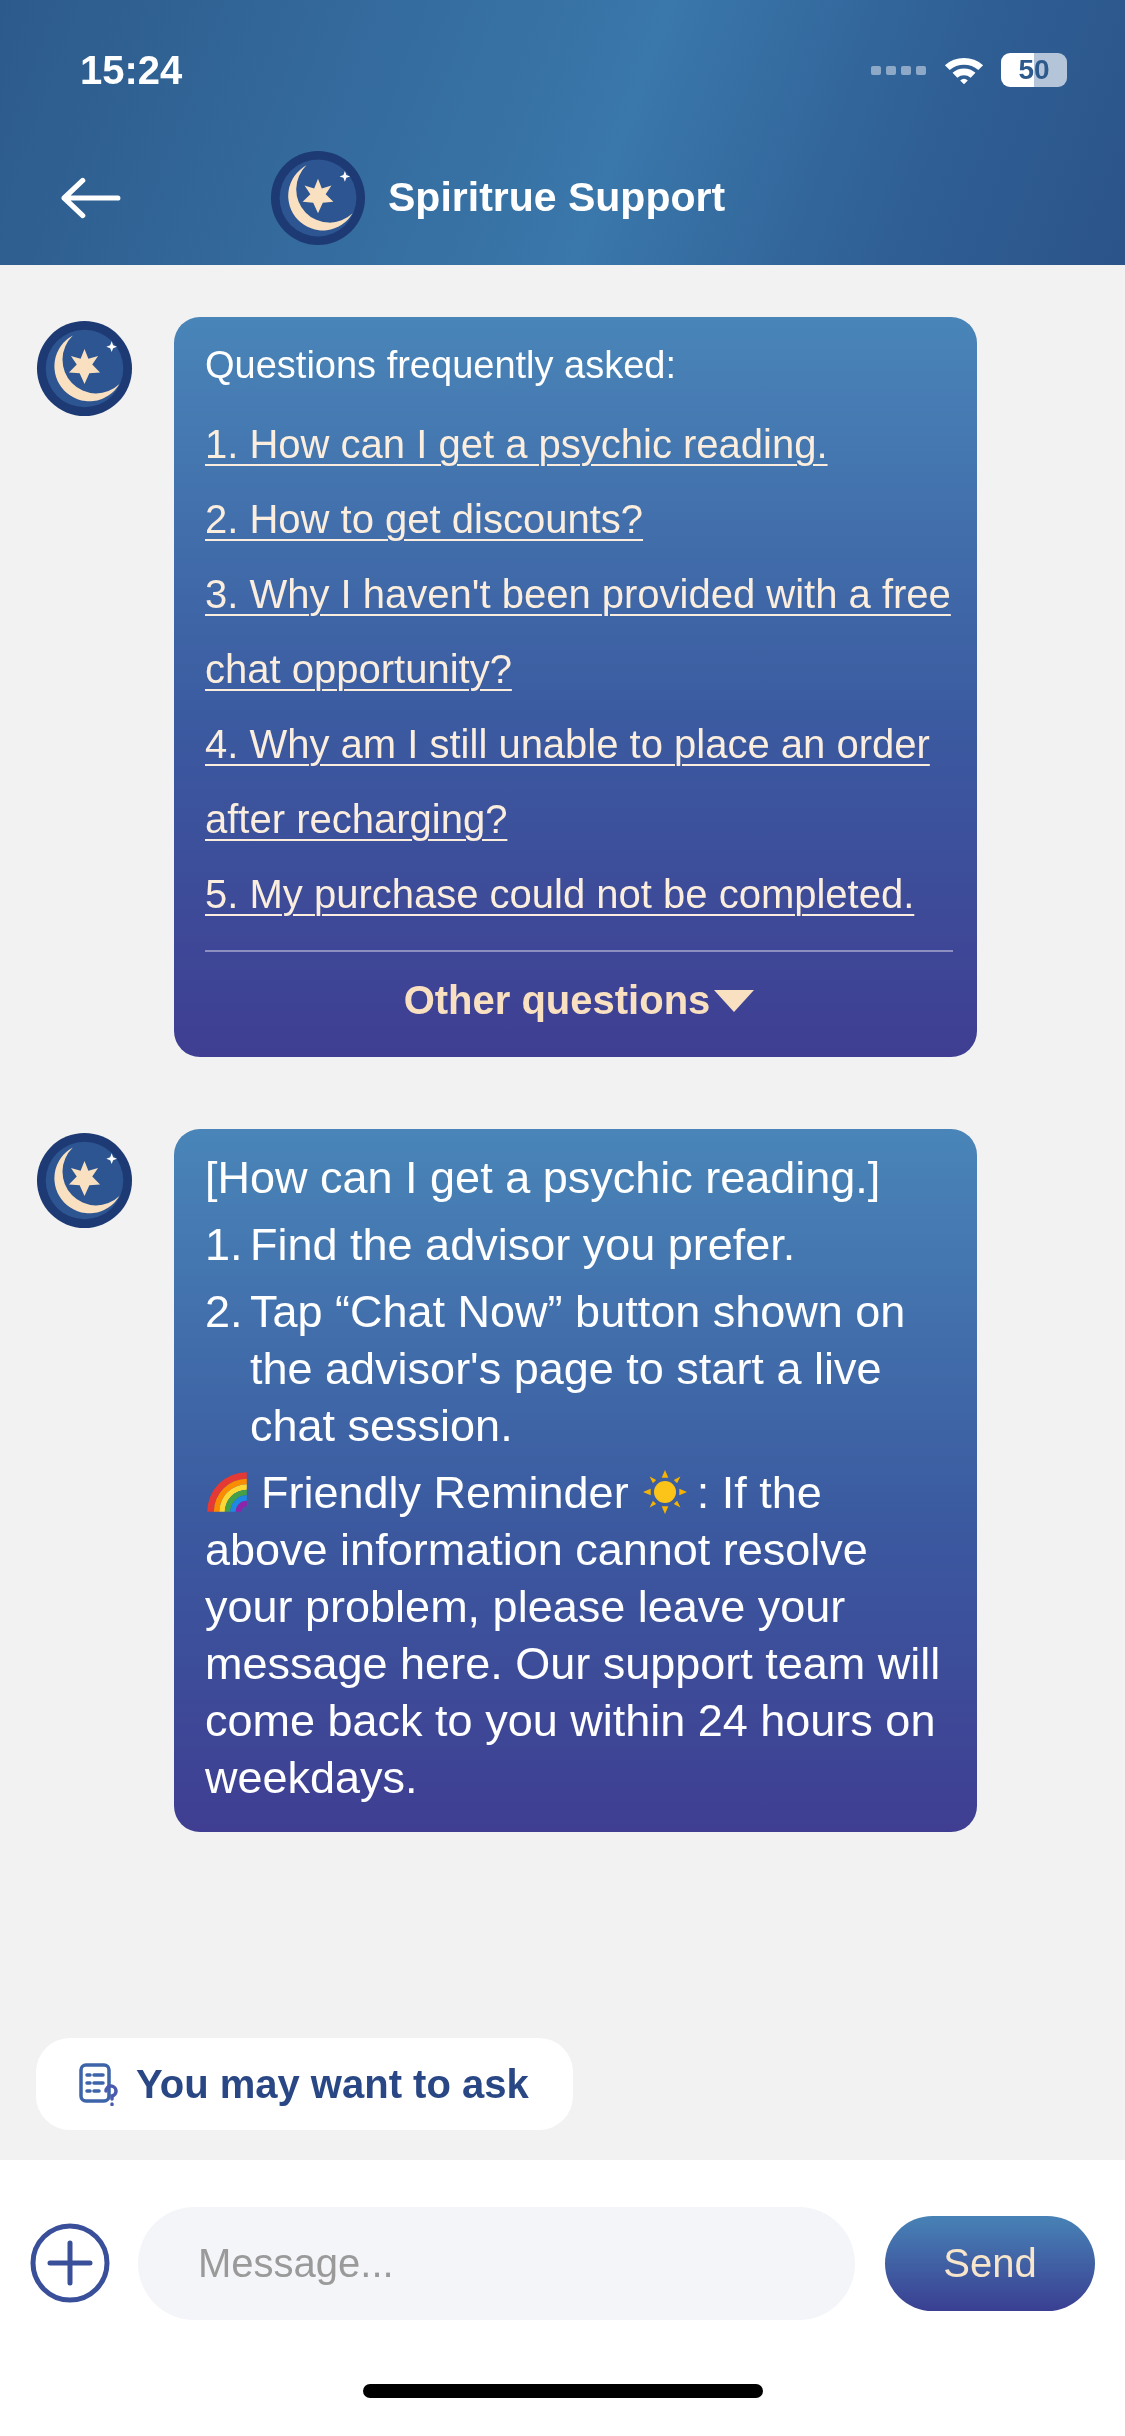 The height and width of the screenshot is (2436, 1125). I want to click on step-number: 2., so click(224, 1312).